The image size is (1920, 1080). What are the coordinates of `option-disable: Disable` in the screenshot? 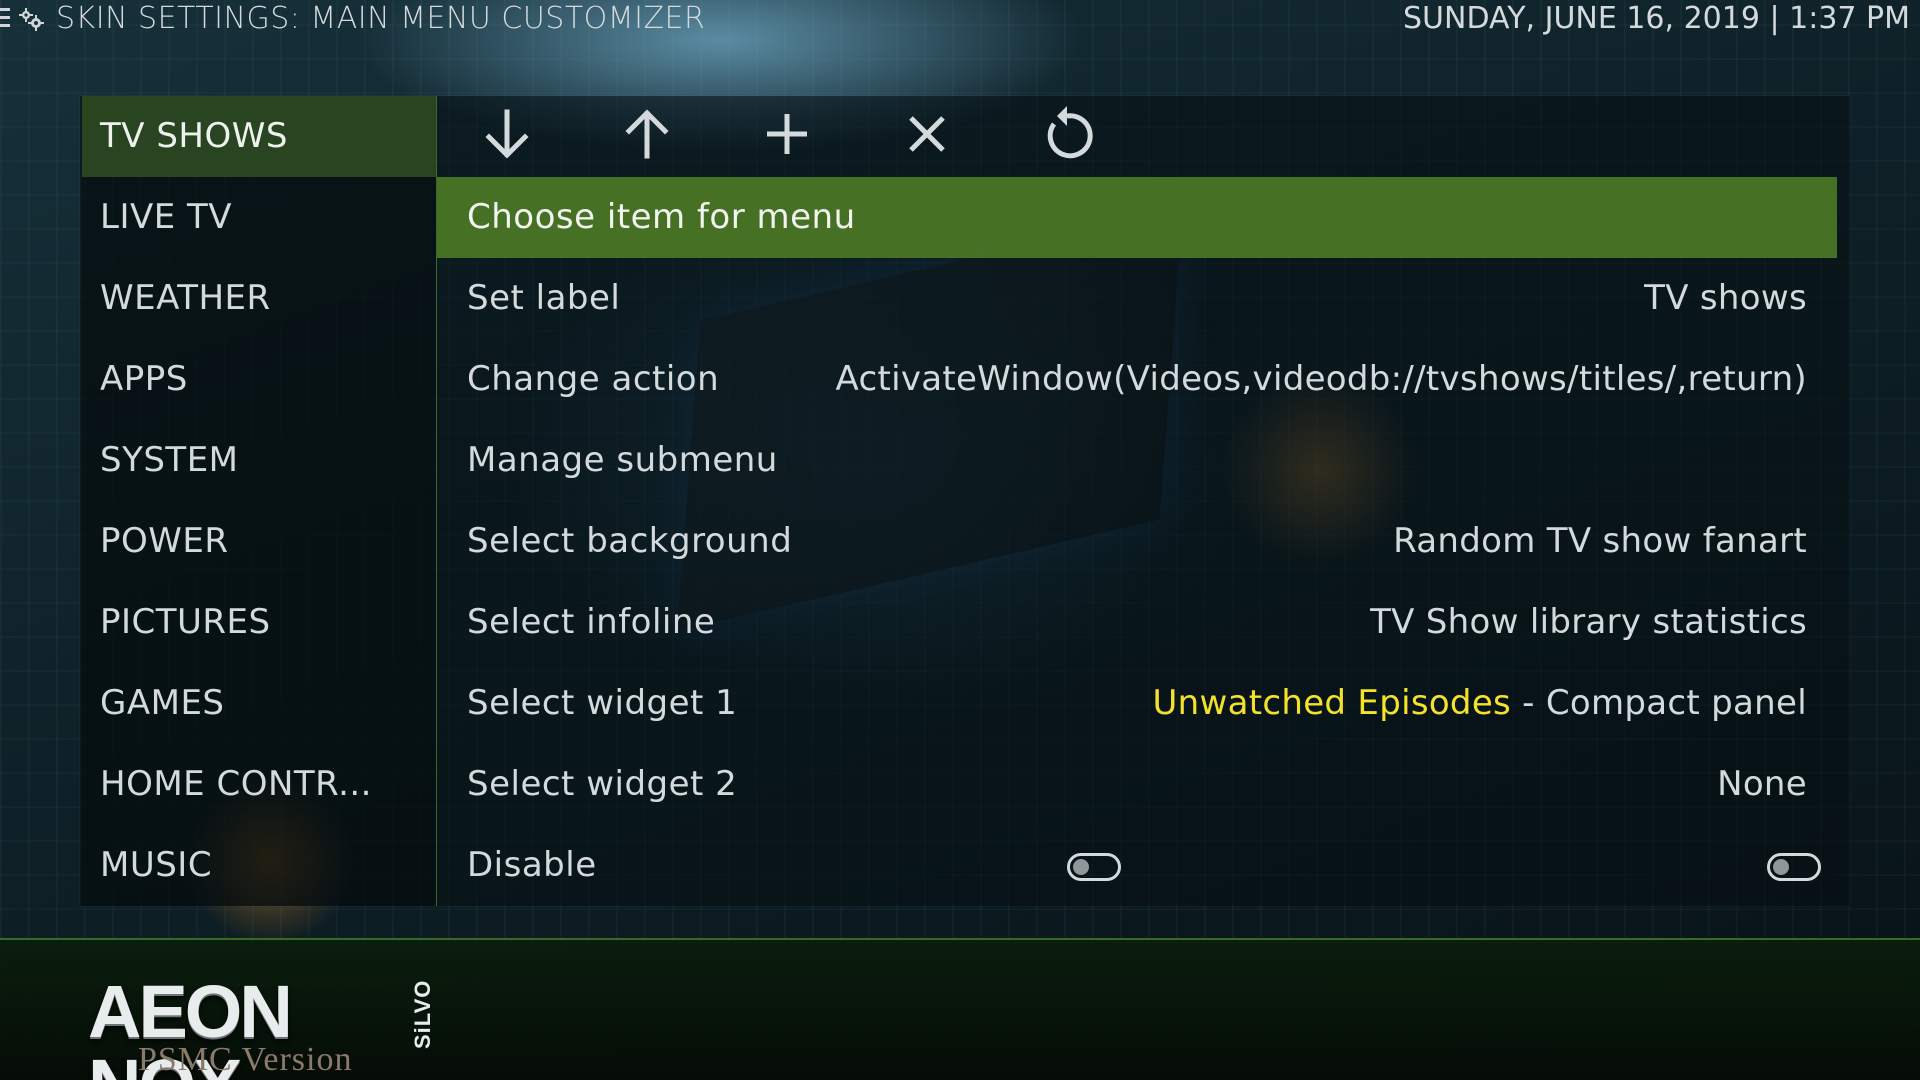 It's located at (1137, 865).